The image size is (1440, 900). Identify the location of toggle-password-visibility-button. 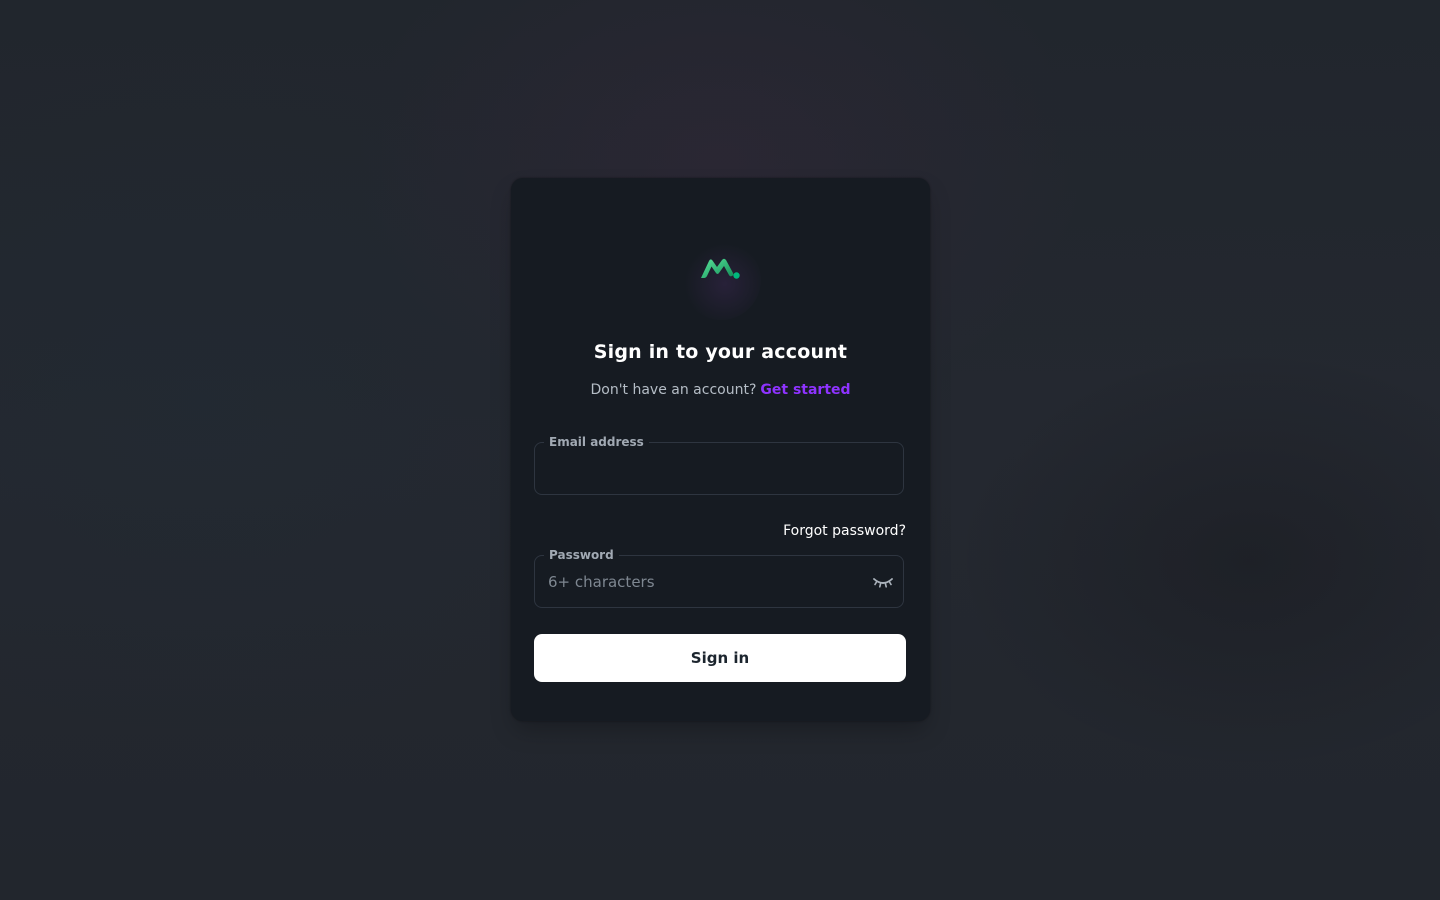
(883, 582).